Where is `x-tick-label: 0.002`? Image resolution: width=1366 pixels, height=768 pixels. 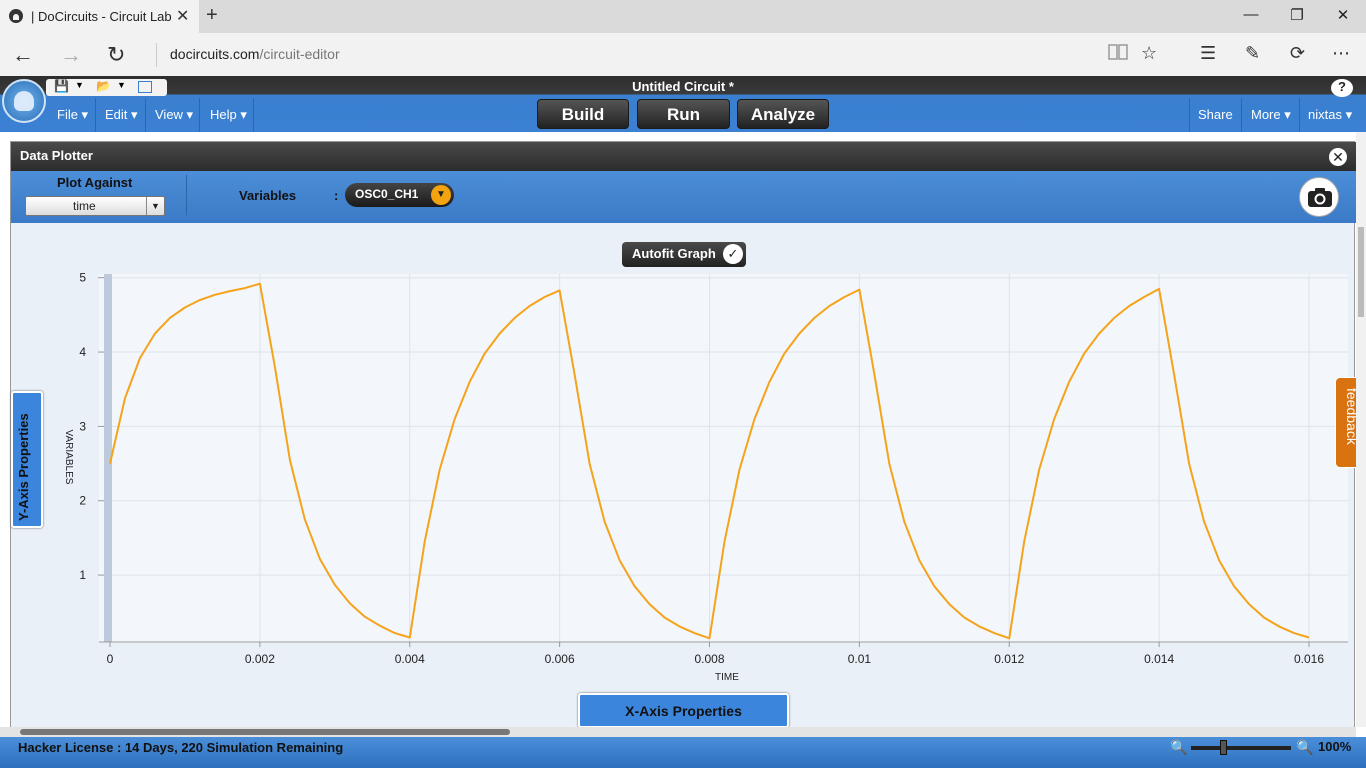
x-tick-label: 0.002 is located at coordinates (260, 659).